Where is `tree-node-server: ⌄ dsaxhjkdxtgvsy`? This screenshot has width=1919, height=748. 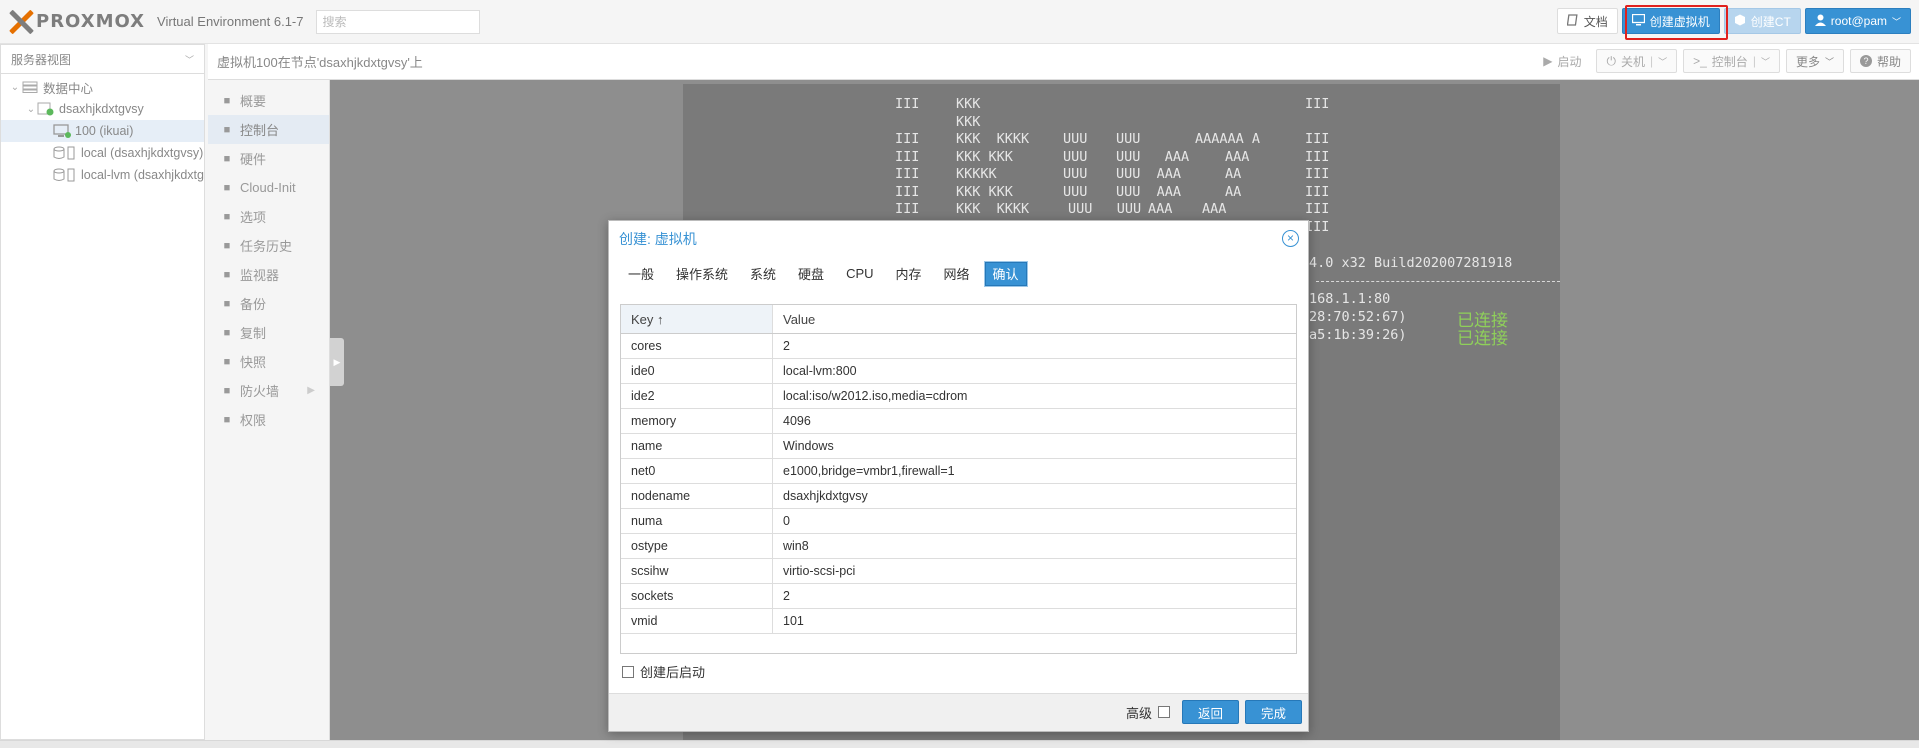 tree-node-server: ⌄ dsaxhjkdxtgvsy is located at coordinates (102, 109).